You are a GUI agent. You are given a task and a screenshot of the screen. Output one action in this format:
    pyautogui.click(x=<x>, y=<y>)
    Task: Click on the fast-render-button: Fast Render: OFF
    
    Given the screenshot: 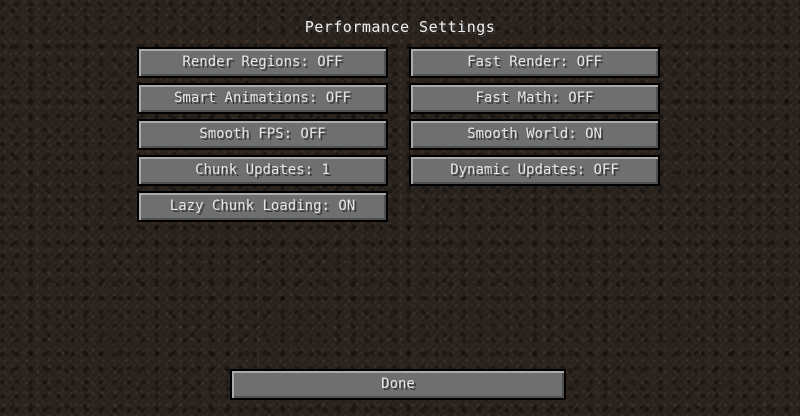 What is the action you would take?
    pyautogui.click(x=534, y=62)
    